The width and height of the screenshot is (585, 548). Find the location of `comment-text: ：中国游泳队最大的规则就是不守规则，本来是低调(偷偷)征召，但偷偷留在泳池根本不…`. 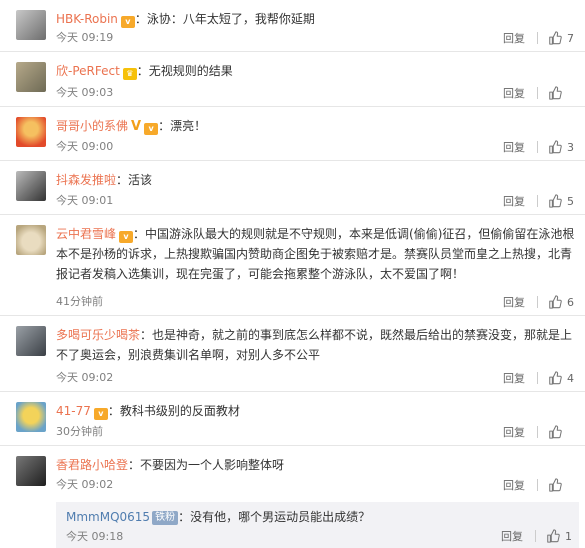

comment-text: ：中国游泳队最大的规则就是不守规则，本来是低调(偷偷)征召，但偷偷留在泳池根本不… is located at coordinates (315, 254).